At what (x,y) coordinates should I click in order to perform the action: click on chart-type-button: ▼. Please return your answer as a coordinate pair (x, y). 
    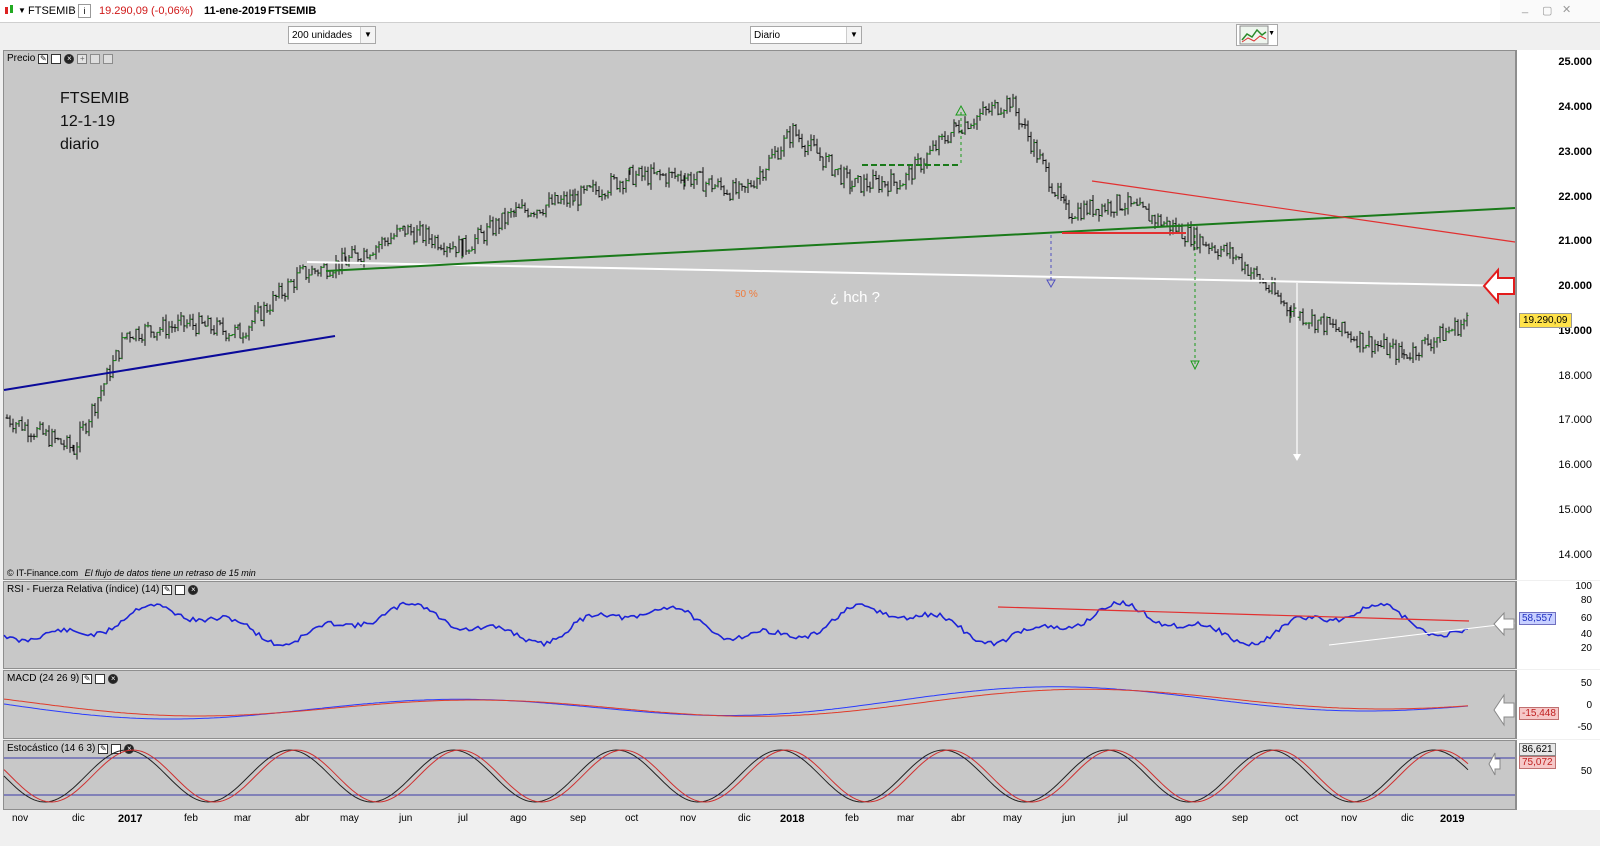
    Looking at the image, I should click on (1257, 35).